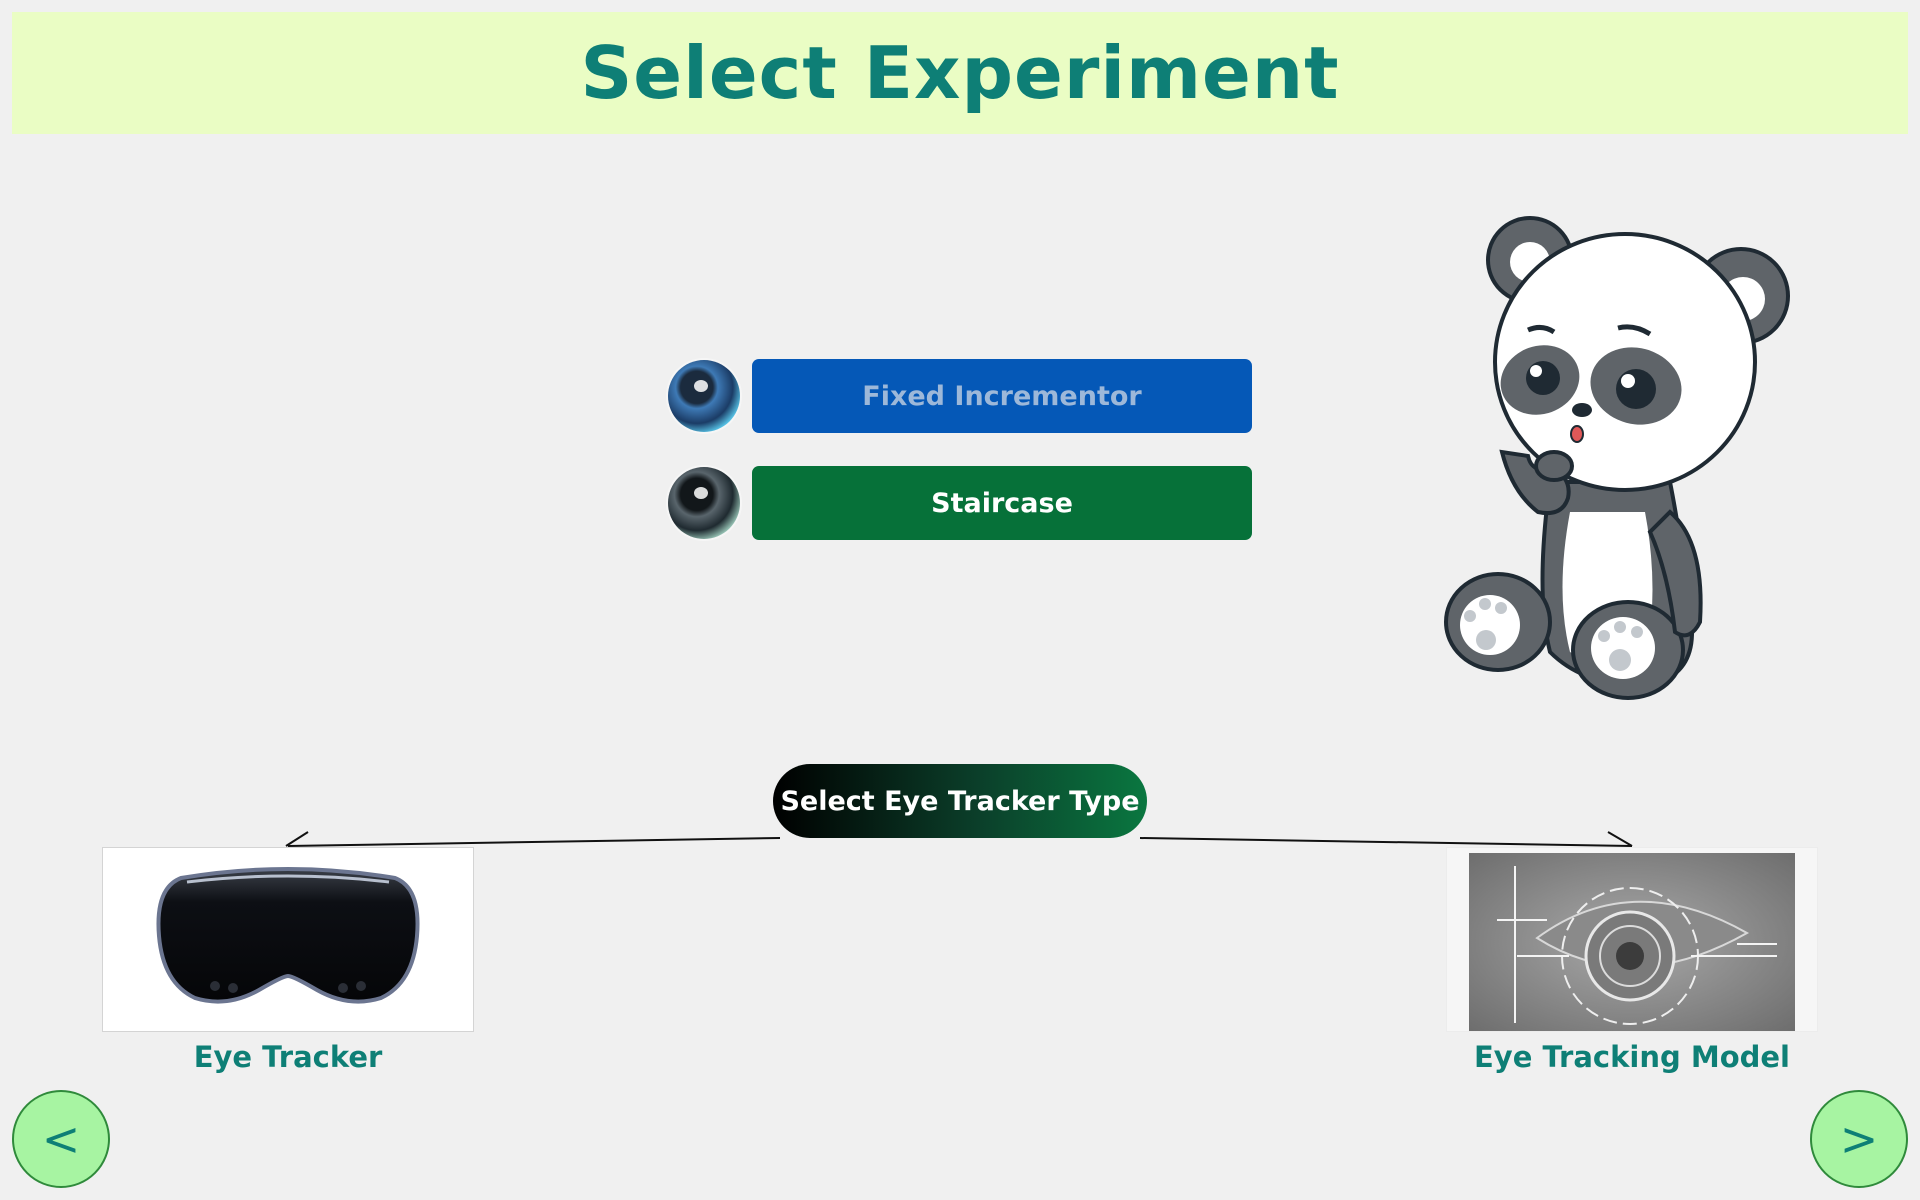  I want to click on previous-button: <, so click(61, 1139).